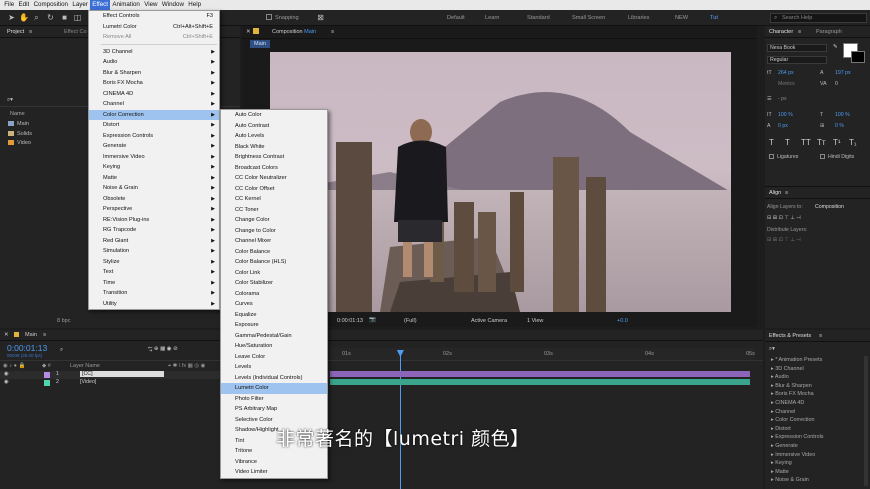  I want to click on pan-behind-tool-icon: ◫, so click(77, 17).